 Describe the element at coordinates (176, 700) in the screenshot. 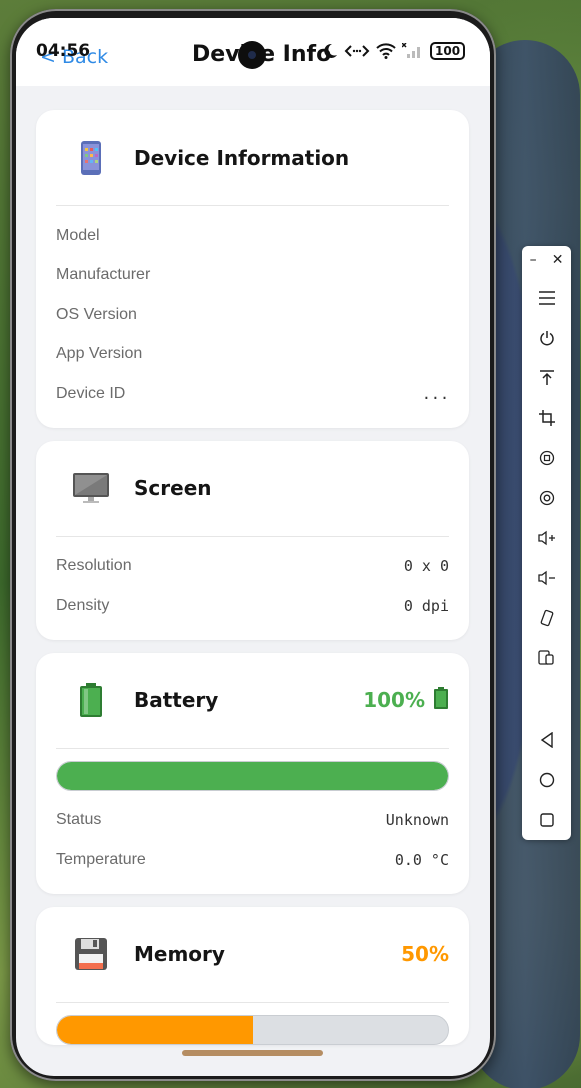

I see `card-title: Battery` at that location.